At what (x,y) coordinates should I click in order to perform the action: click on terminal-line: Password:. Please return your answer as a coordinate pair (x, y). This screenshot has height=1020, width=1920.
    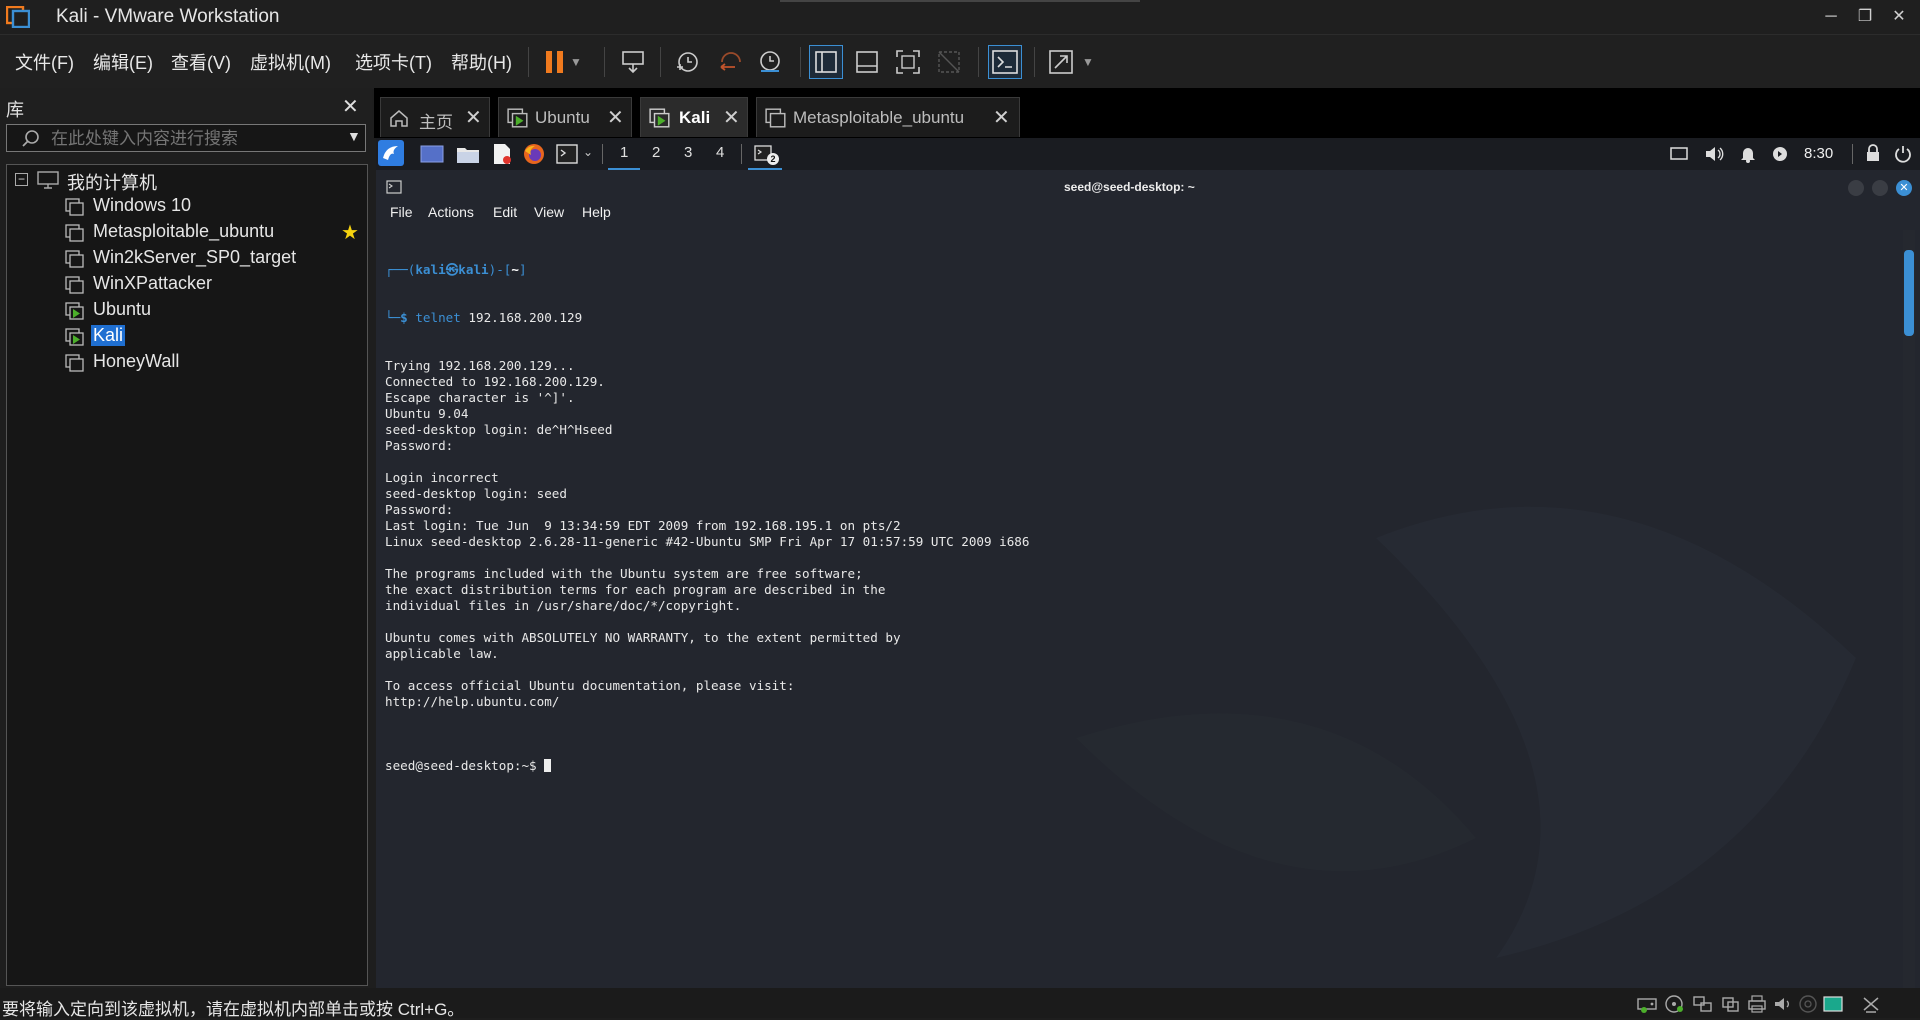
    Looking at the image, I should click on (419, 509).